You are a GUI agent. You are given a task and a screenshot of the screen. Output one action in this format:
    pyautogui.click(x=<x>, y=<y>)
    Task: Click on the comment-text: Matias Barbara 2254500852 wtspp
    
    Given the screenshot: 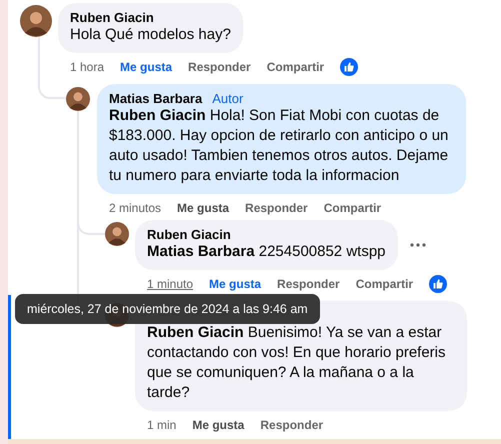 What is the action you would take?
    pyautogui.click(x=266, y=252)
    